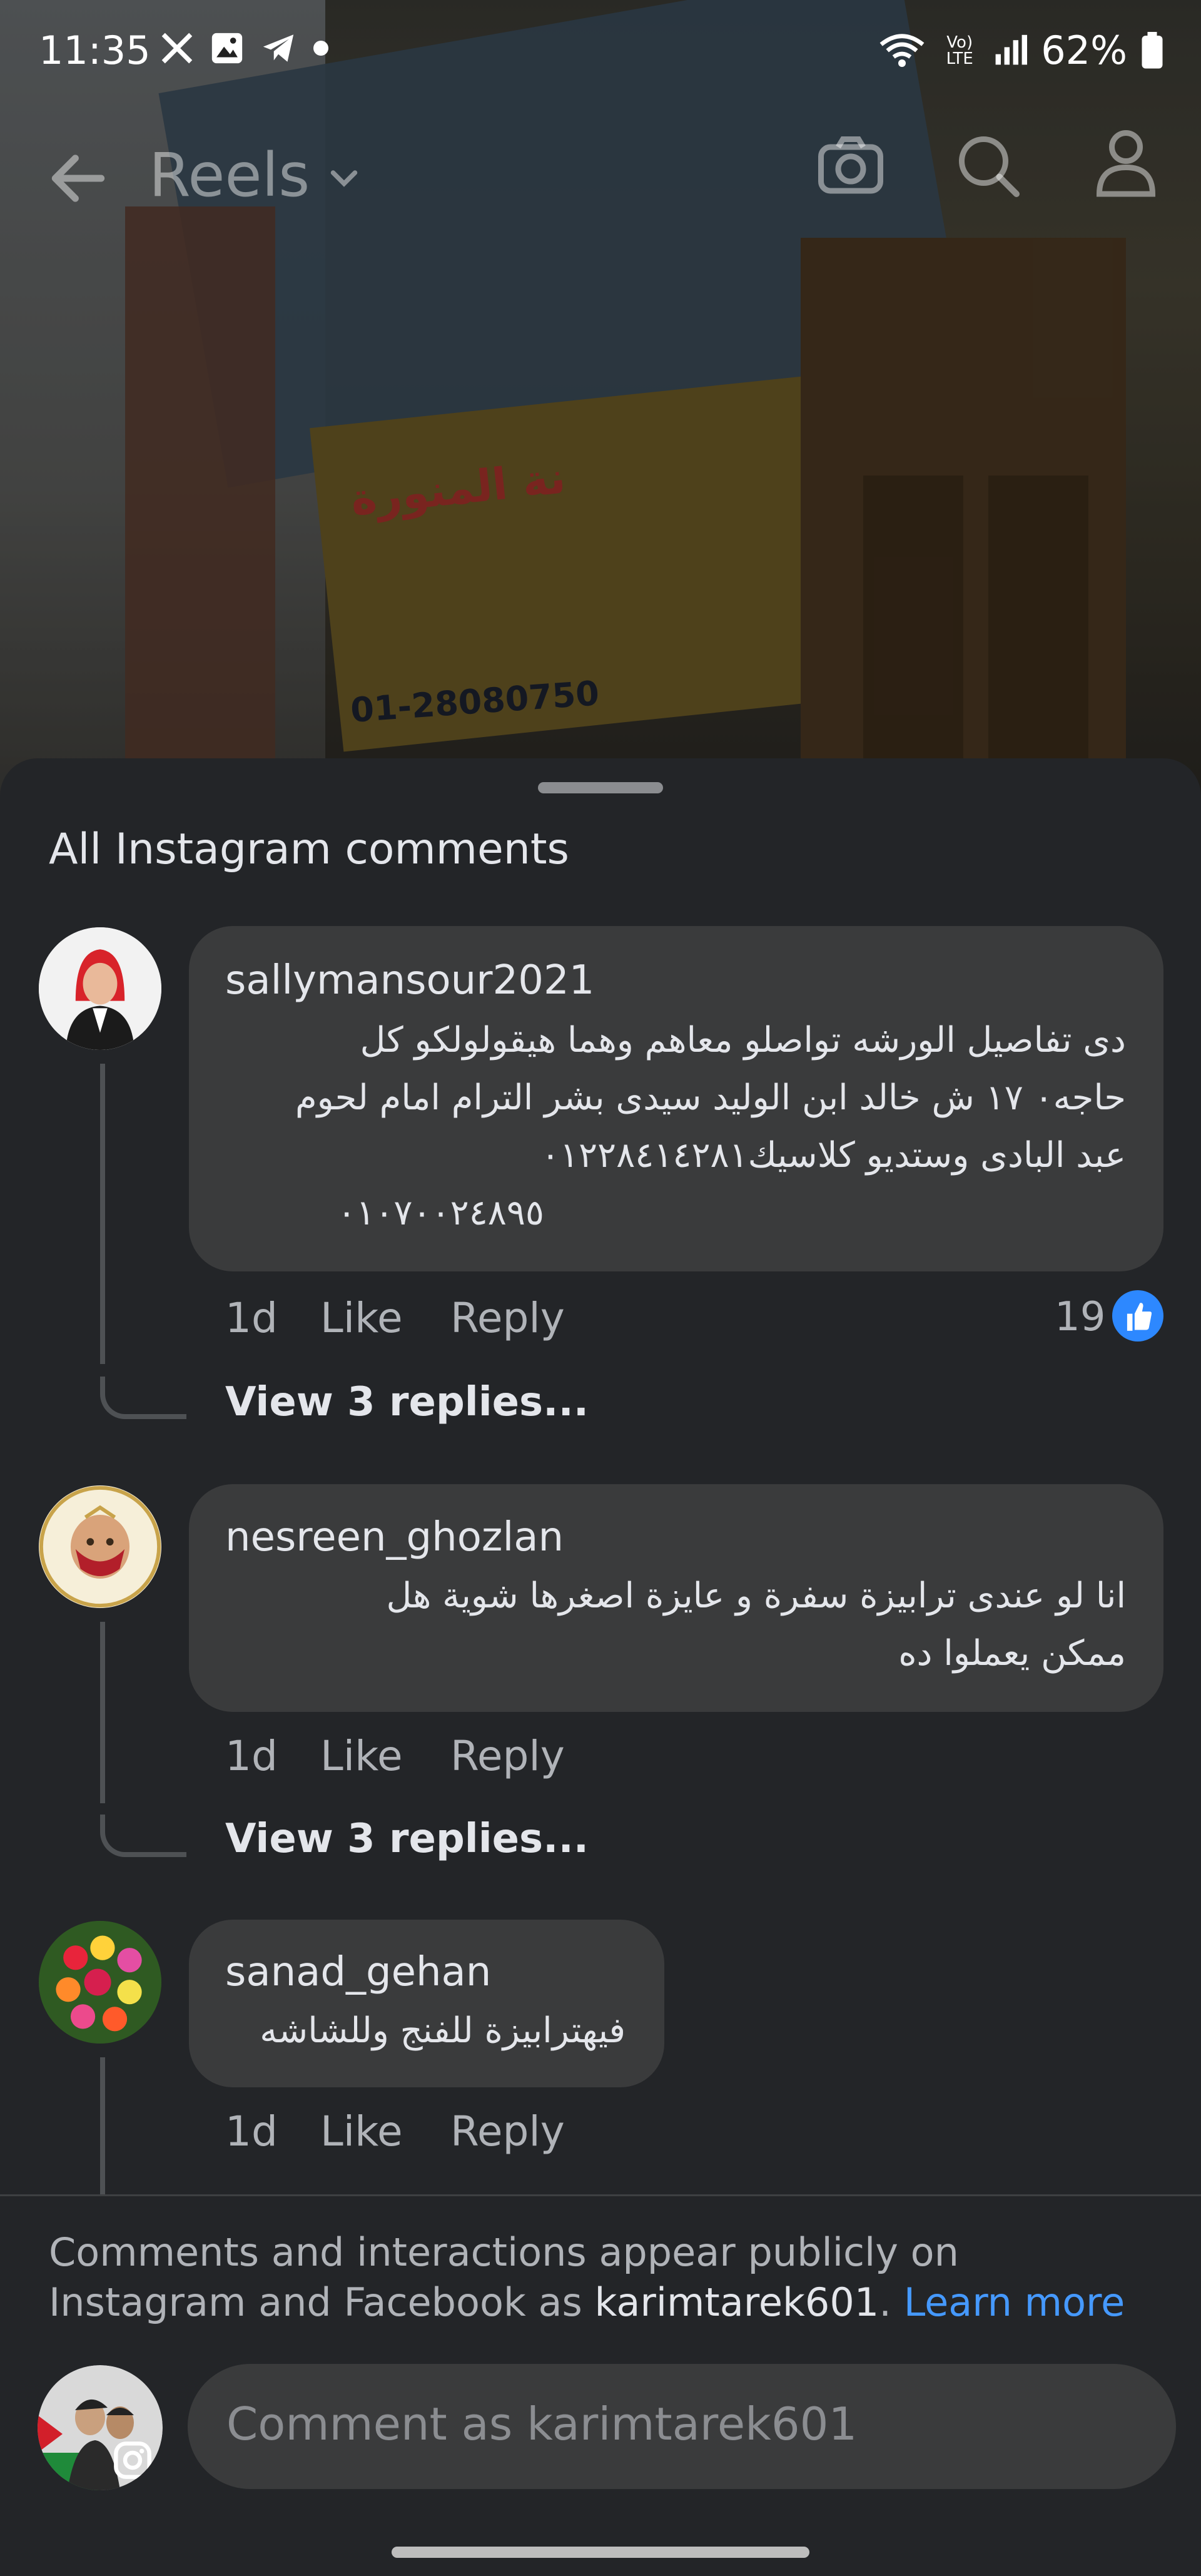  Describe the element at coordinates (850, 165) in the screenshot. I see `camera-icon` at that location.